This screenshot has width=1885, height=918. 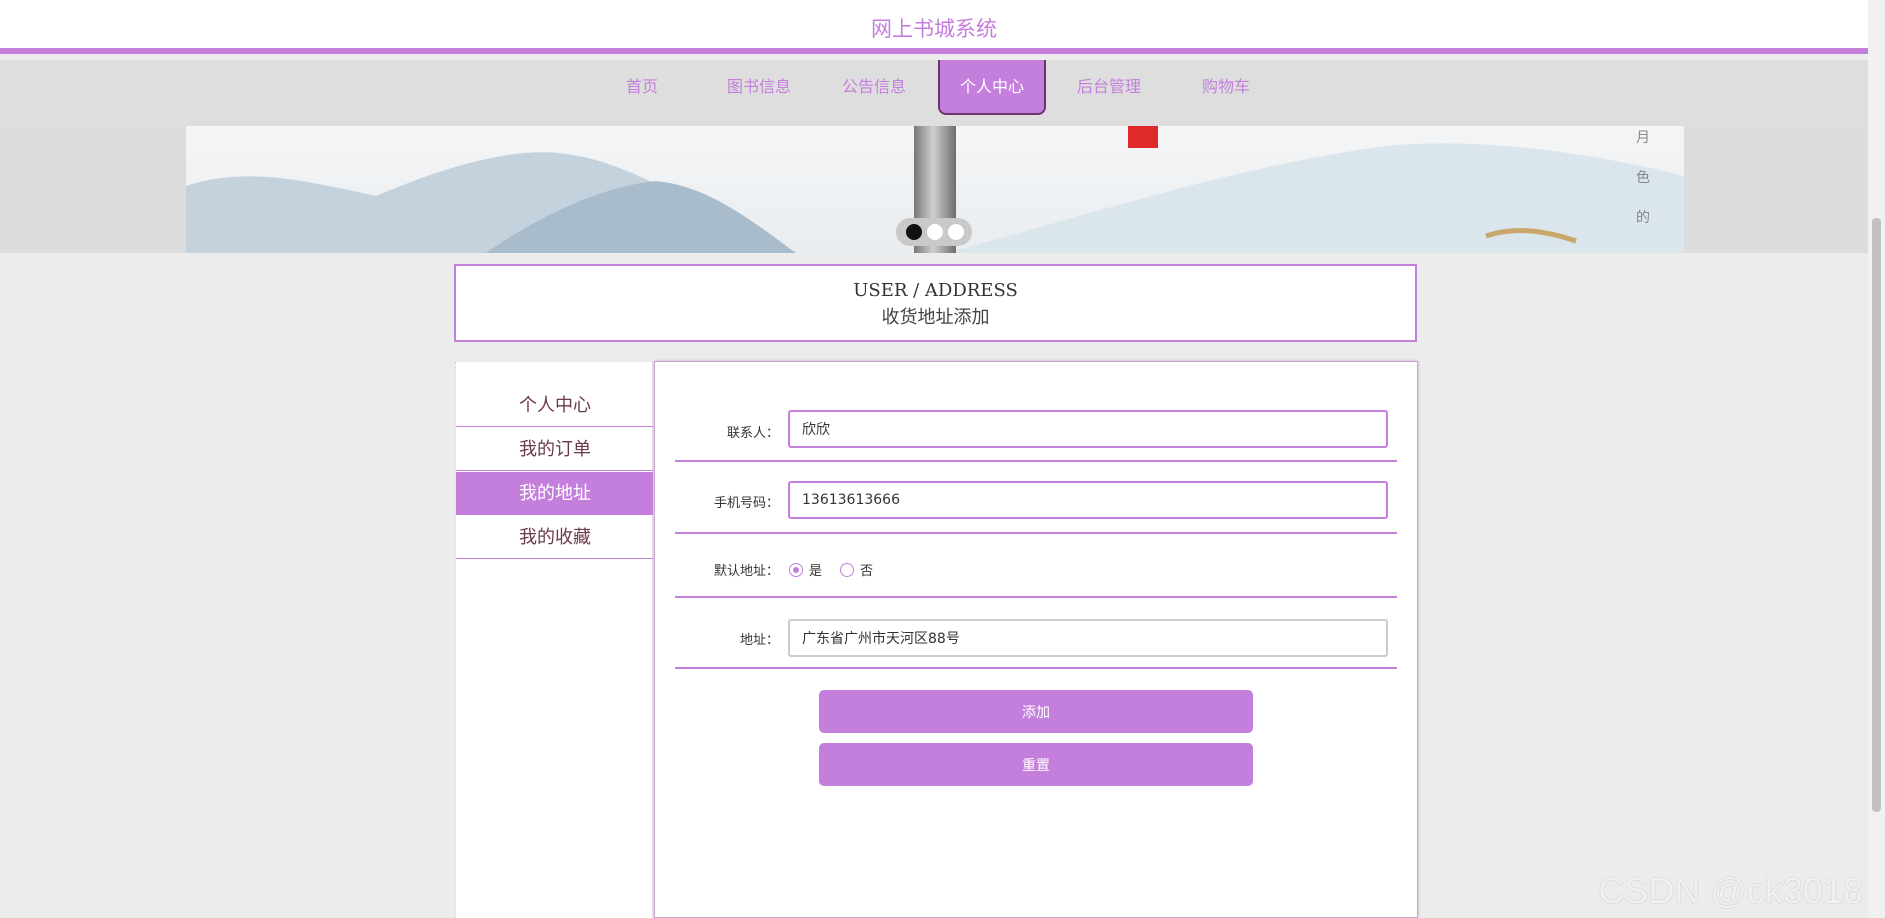 I want to click on add-button: 添加, so click(x=1036, y=711).